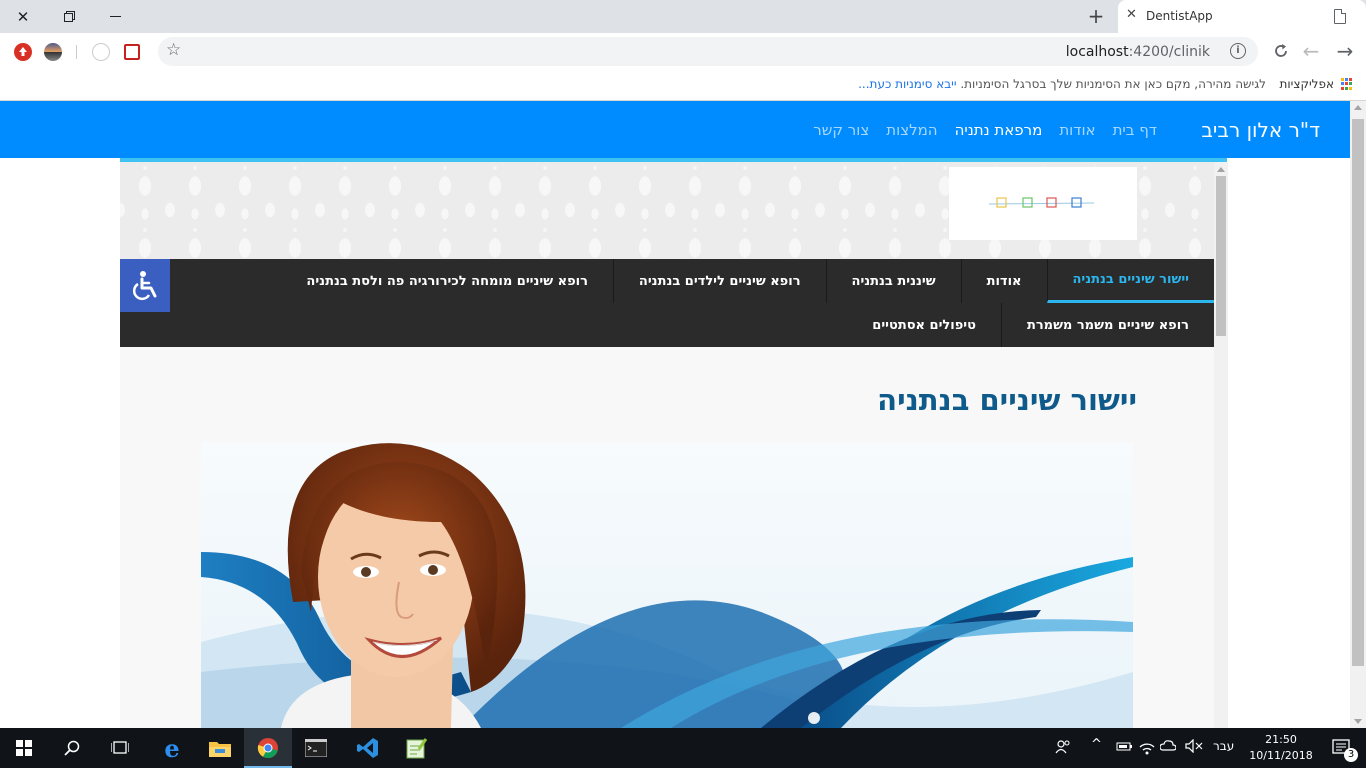 This screenshot has height=768, width=1366. I want to click on notepad-icon, so click(416, 748).